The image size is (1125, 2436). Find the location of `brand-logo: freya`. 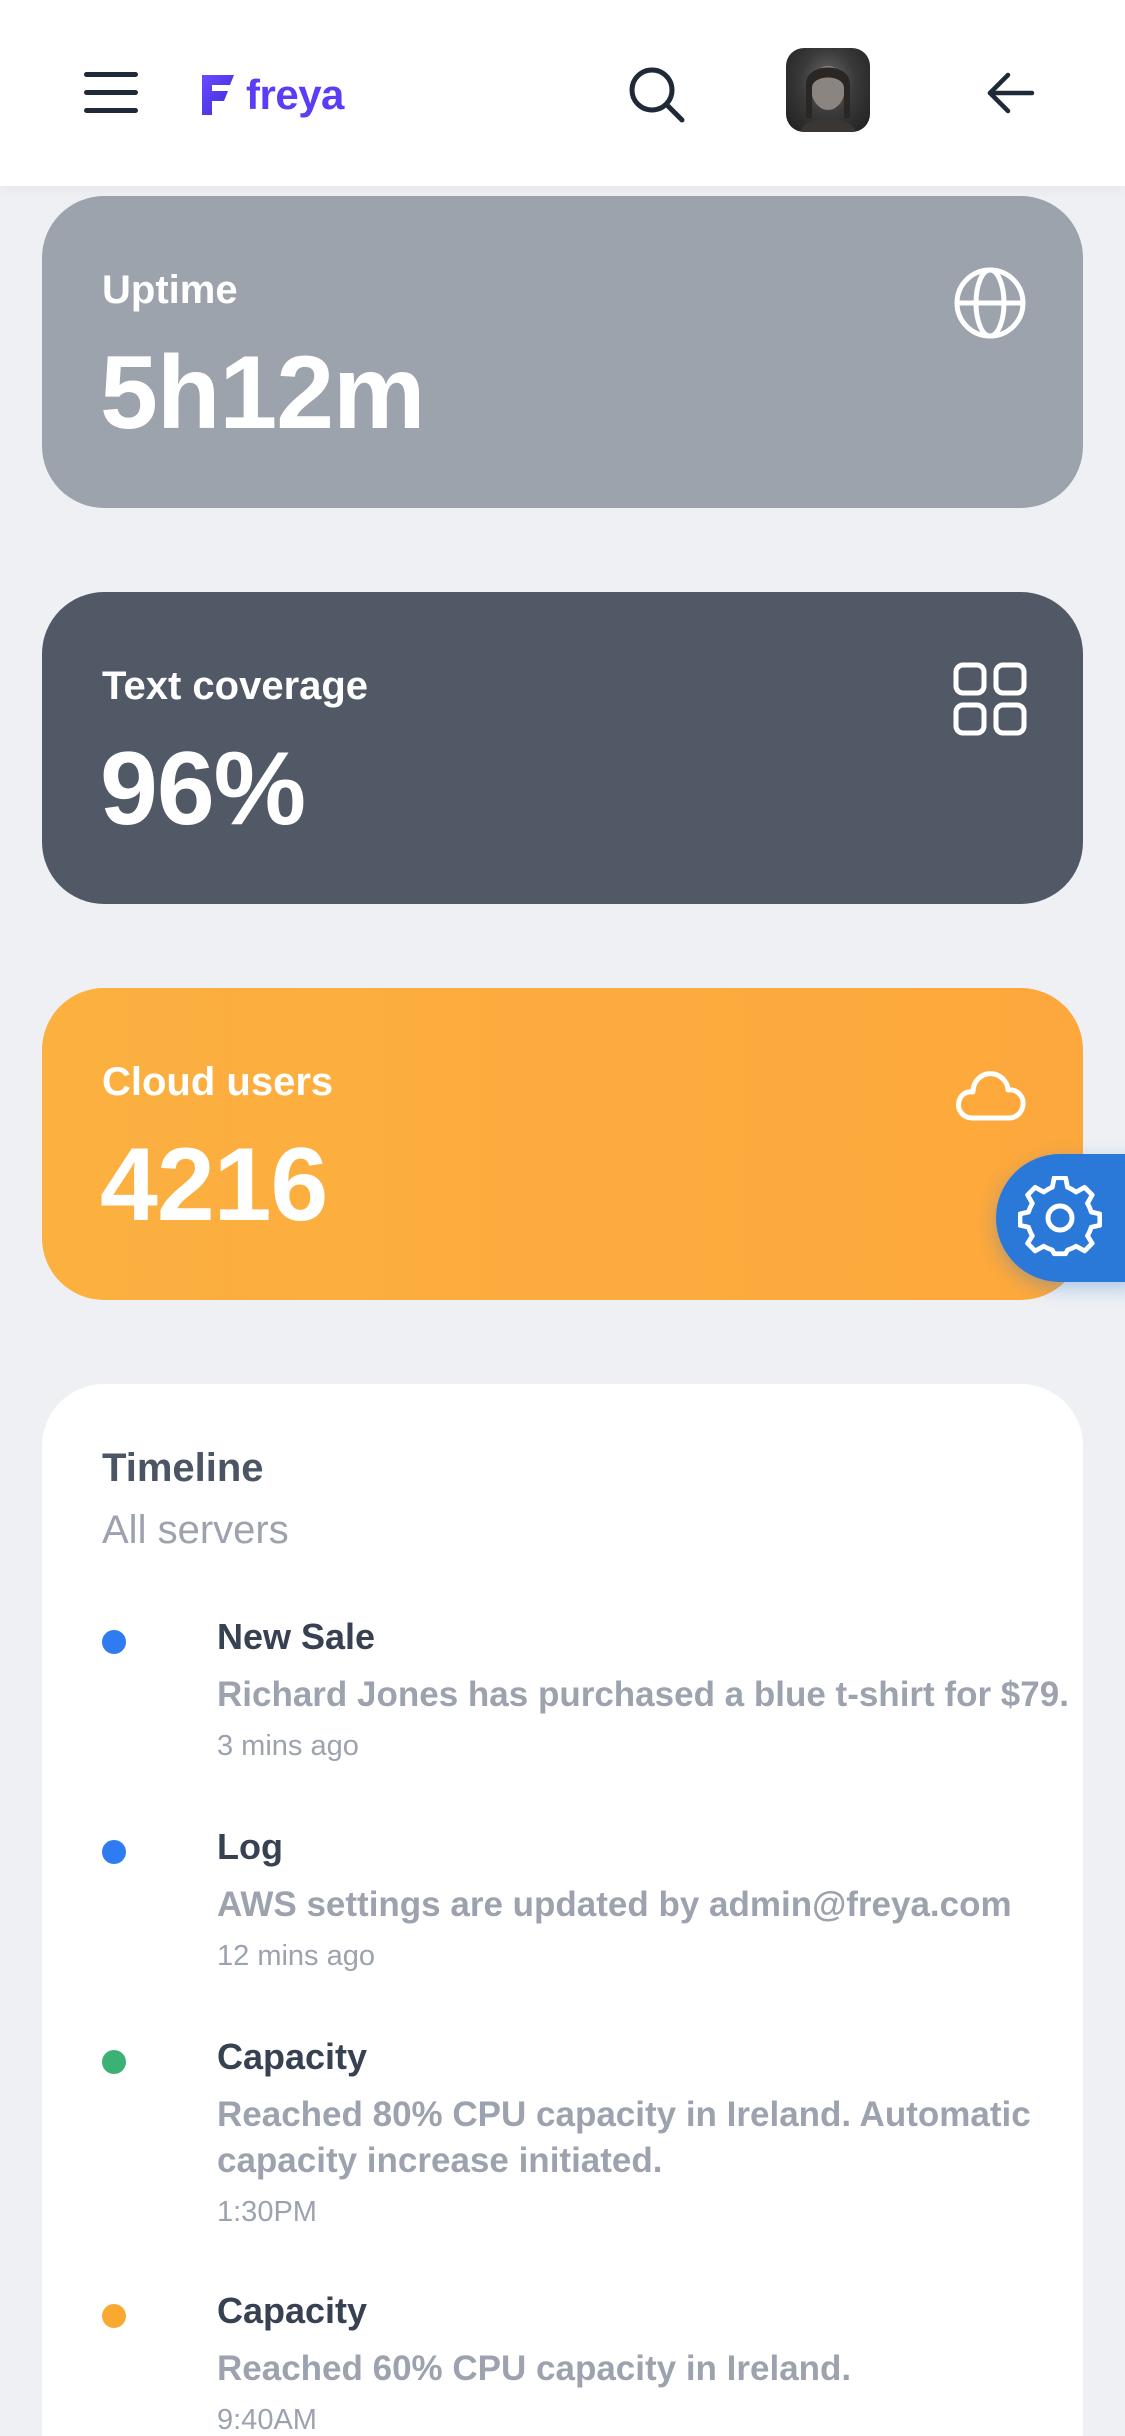

brand-logo: freya is located at coordinates (272, 95).